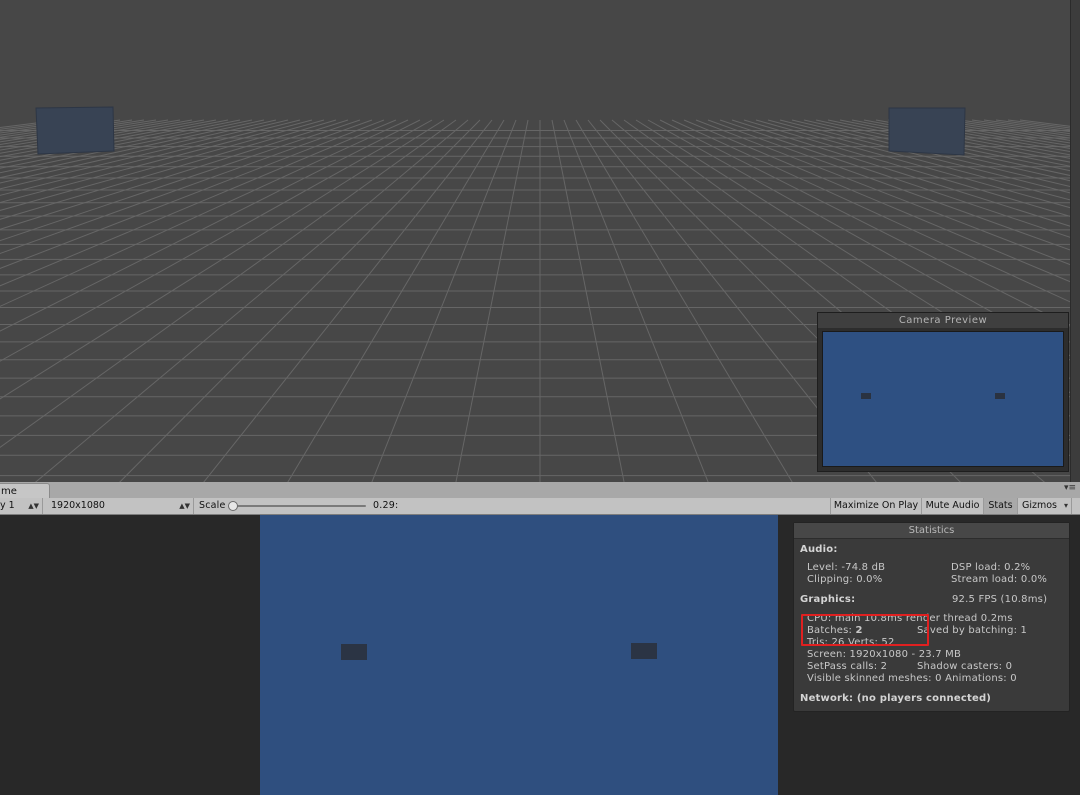  Describe the element at coordinates (540, 490) in the screenshot. I see `game-tab-bar: me ▾≡` at that location.